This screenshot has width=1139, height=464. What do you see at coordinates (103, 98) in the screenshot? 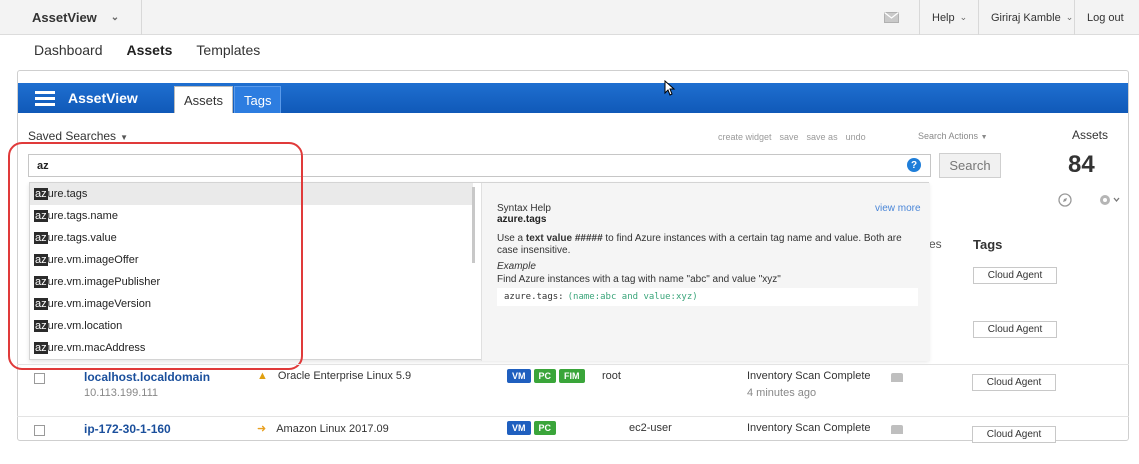
I see `panel-title: AssetView` at bounding box center [103, 98].